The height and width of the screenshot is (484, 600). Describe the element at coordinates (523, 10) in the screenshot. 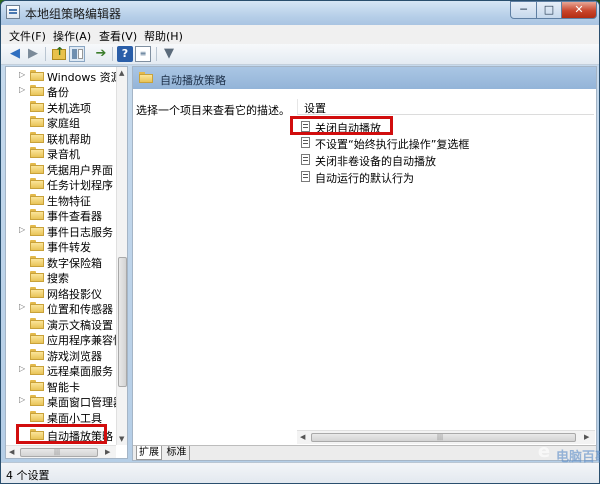

I see `minimize-button: ─` at that location.